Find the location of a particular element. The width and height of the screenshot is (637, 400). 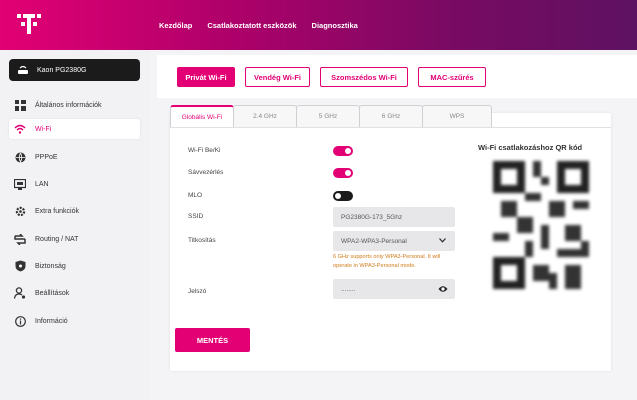

ssid-value: PG2380G-173_5Ghz is located at coordinates (372, 217).